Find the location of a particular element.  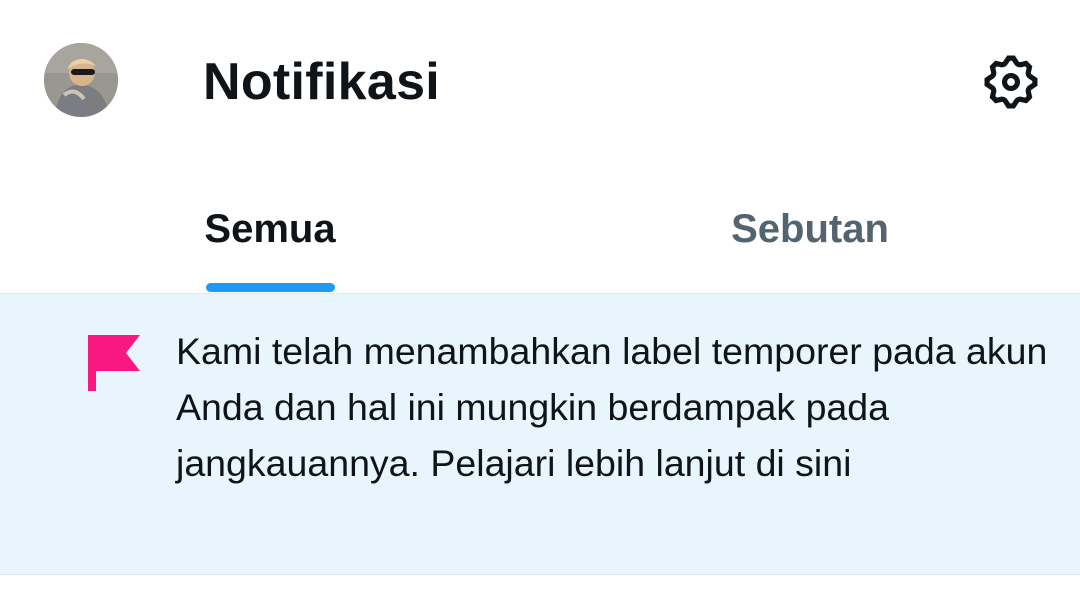

tab-mentions: Sebutan is located at coordinates (810, 236).